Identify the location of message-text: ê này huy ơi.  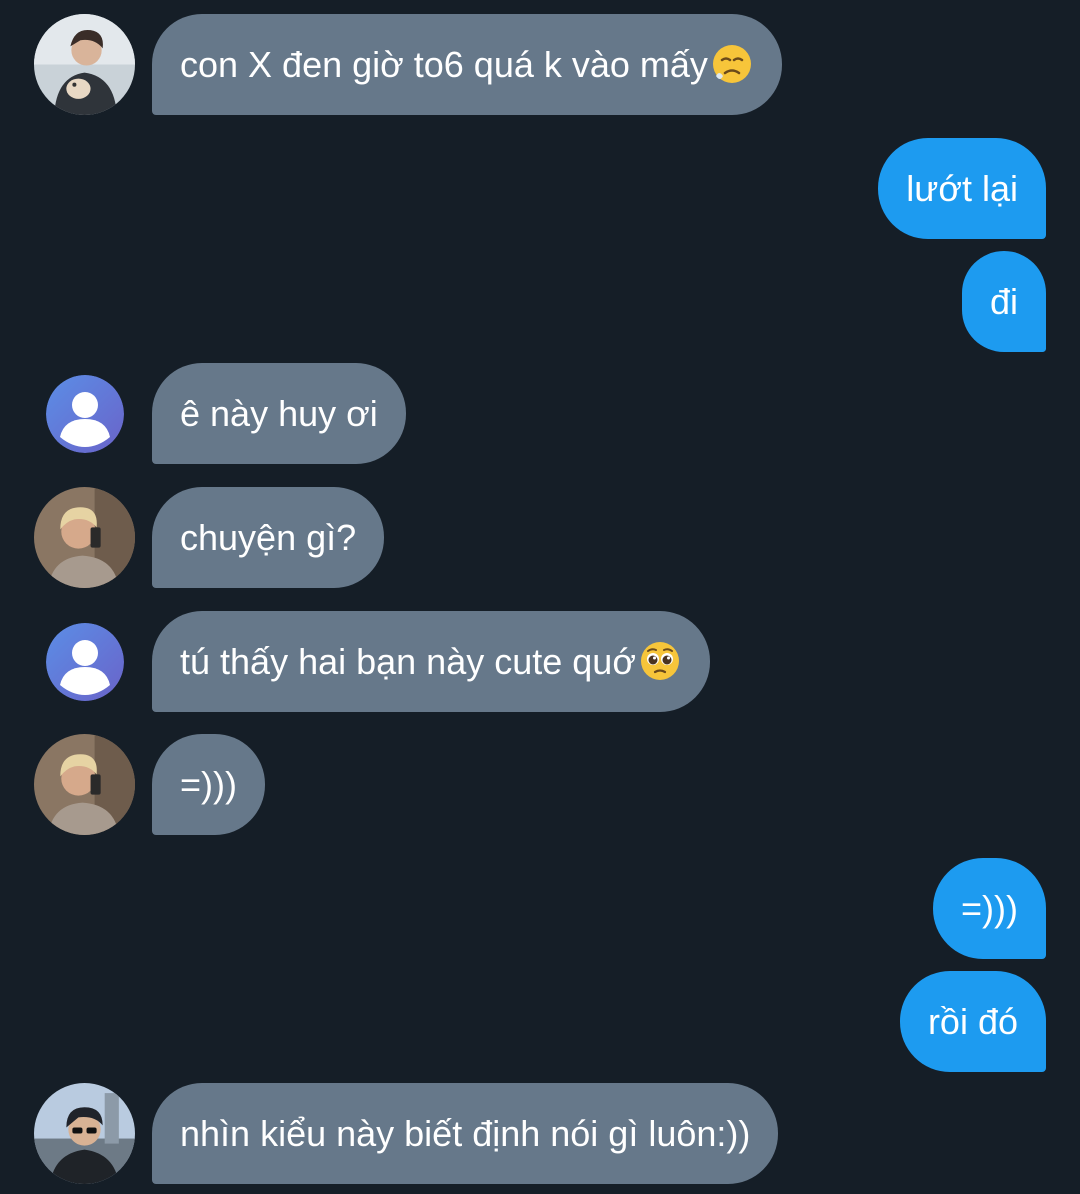
(279, 413).